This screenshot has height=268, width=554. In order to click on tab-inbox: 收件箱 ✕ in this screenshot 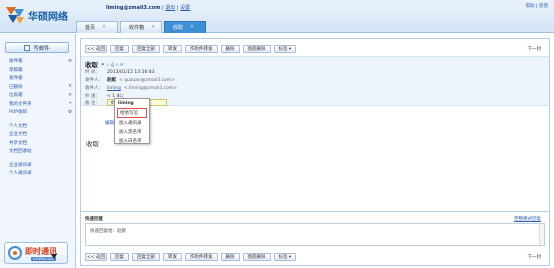, I will do `click(141, 27)`.